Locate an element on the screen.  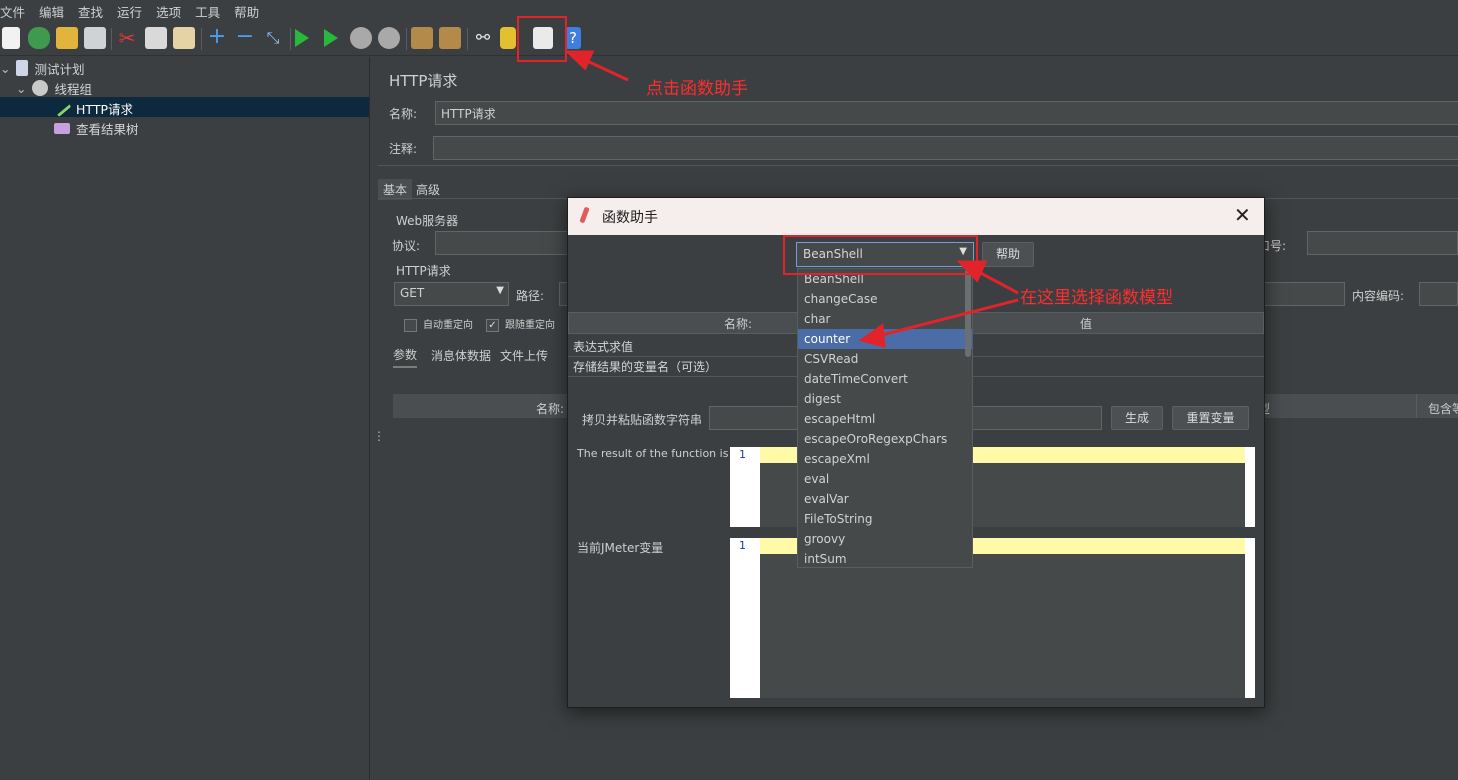
arrowhead-select is located at coordinates (972, 271).